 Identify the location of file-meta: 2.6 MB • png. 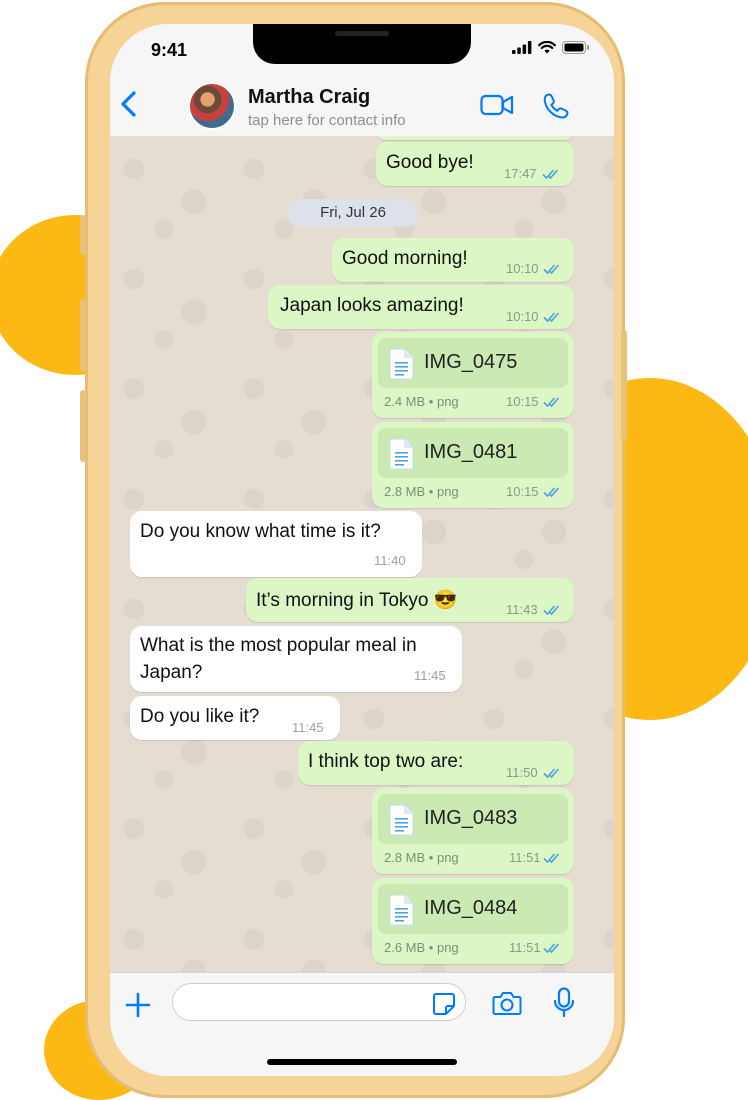
(421, 947).